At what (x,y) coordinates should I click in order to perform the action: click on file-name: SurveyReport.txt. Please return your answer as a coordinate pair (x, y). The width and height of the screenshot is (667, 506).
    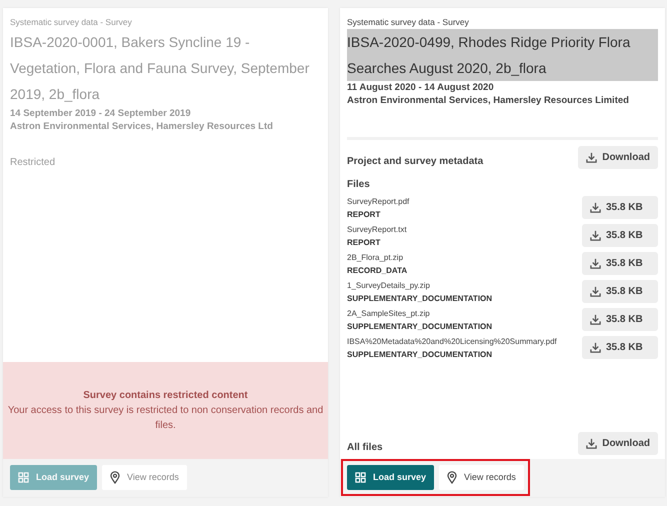
    Looking at the image, I should click on (377, 230).